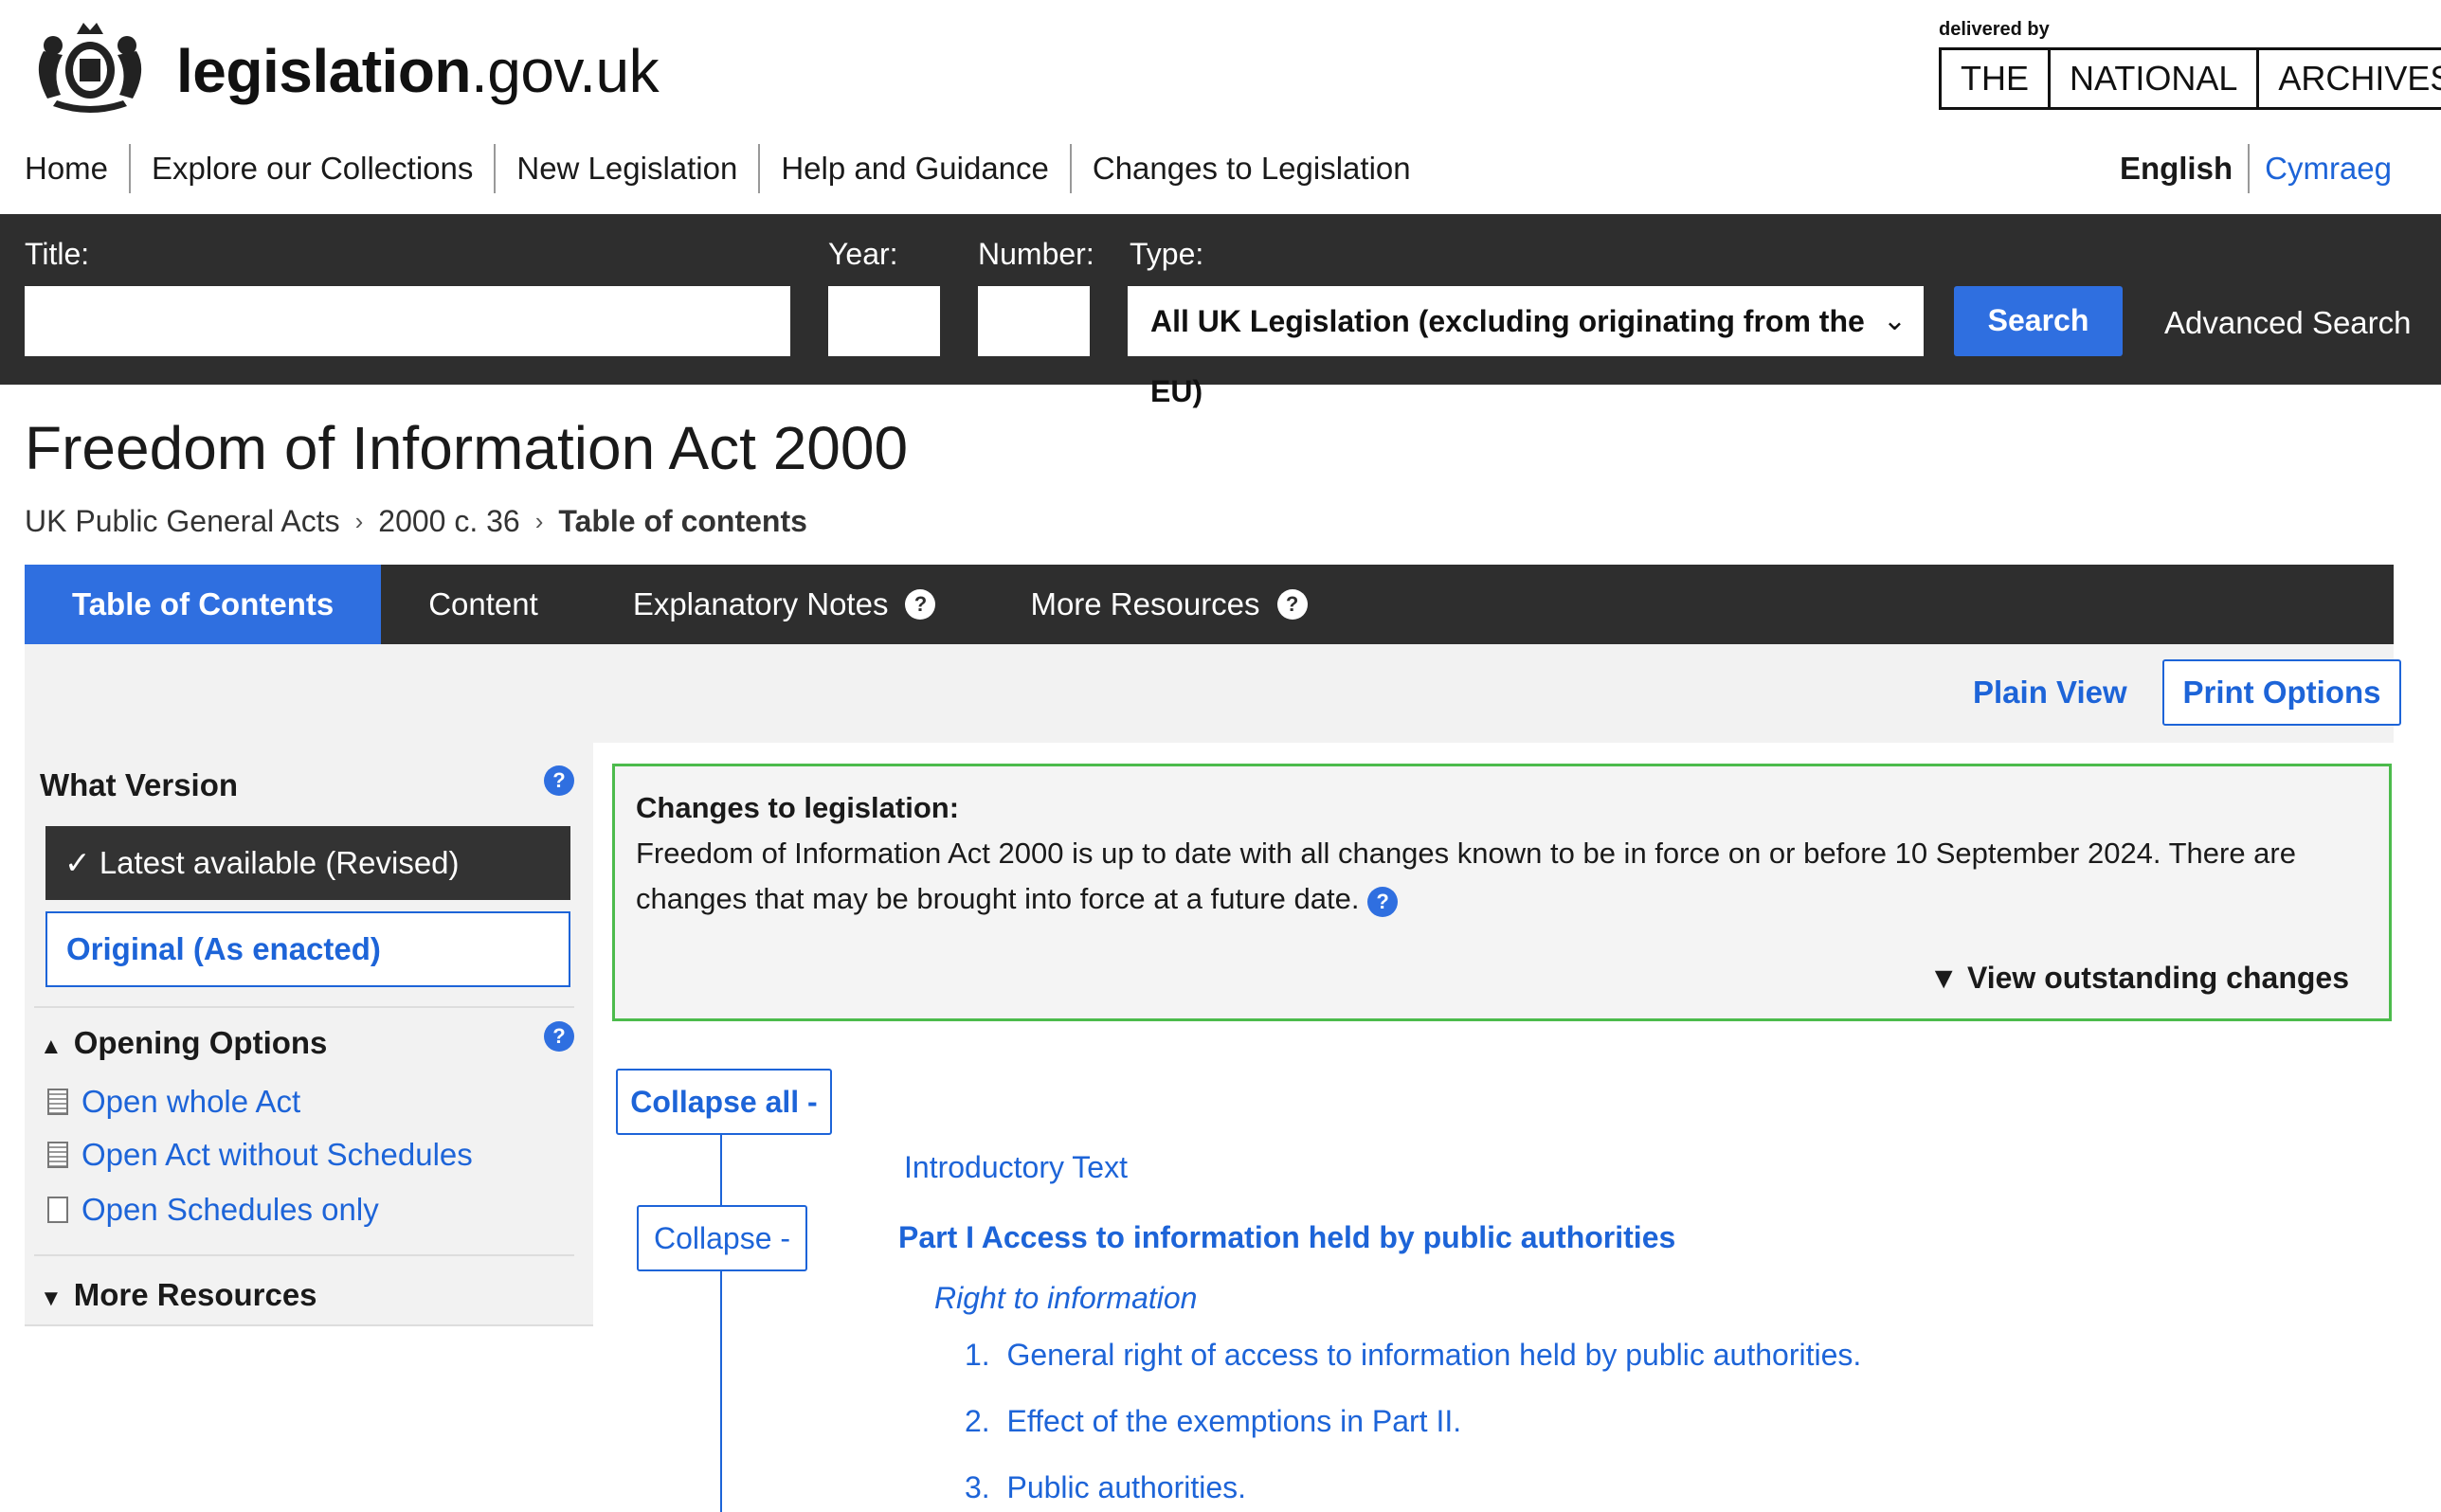 Image resolution: width=2441 pixels, height=1512 pixels. I want to click on delivered-by-label: delivered by, so click(1994, 29).